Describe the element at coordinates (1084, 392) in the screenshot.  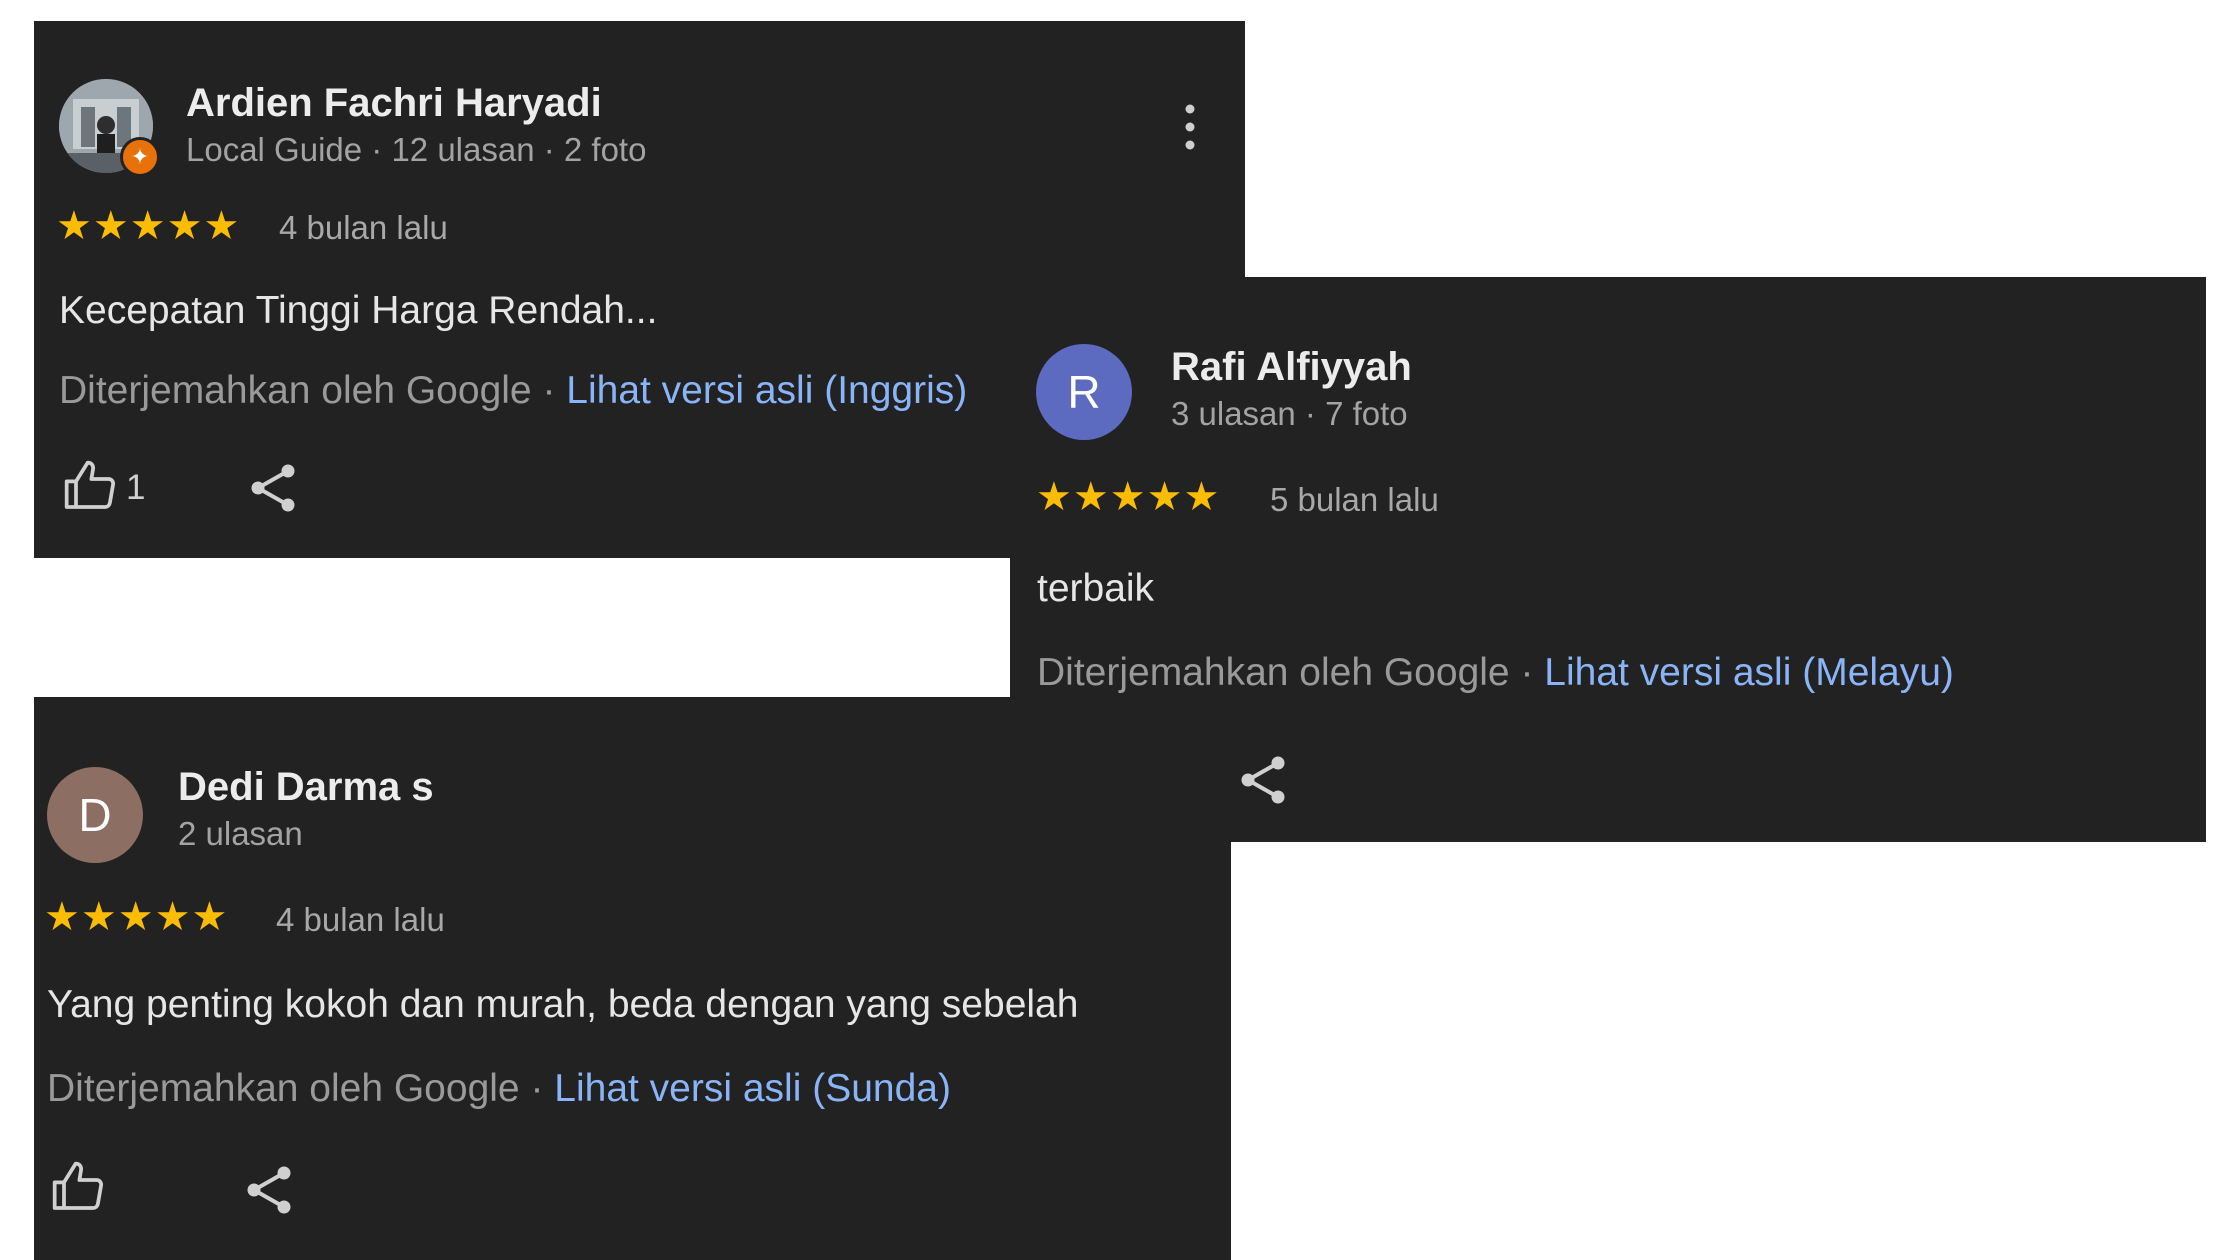
I see `reviewer-avatar: R` at that location.